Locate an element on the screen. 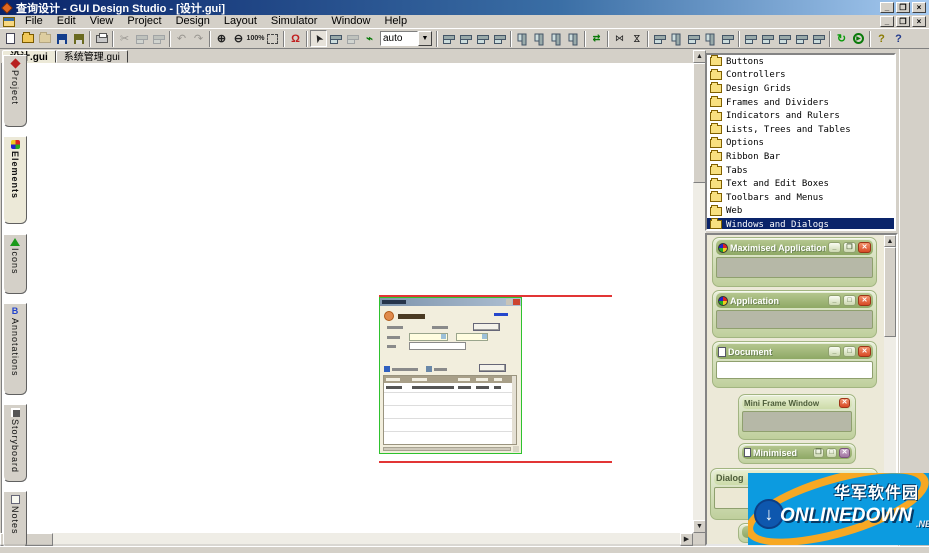 Image resolution: width=929 pixels, height=553 pixels. align-center-button is located at coordinates (465, 38).